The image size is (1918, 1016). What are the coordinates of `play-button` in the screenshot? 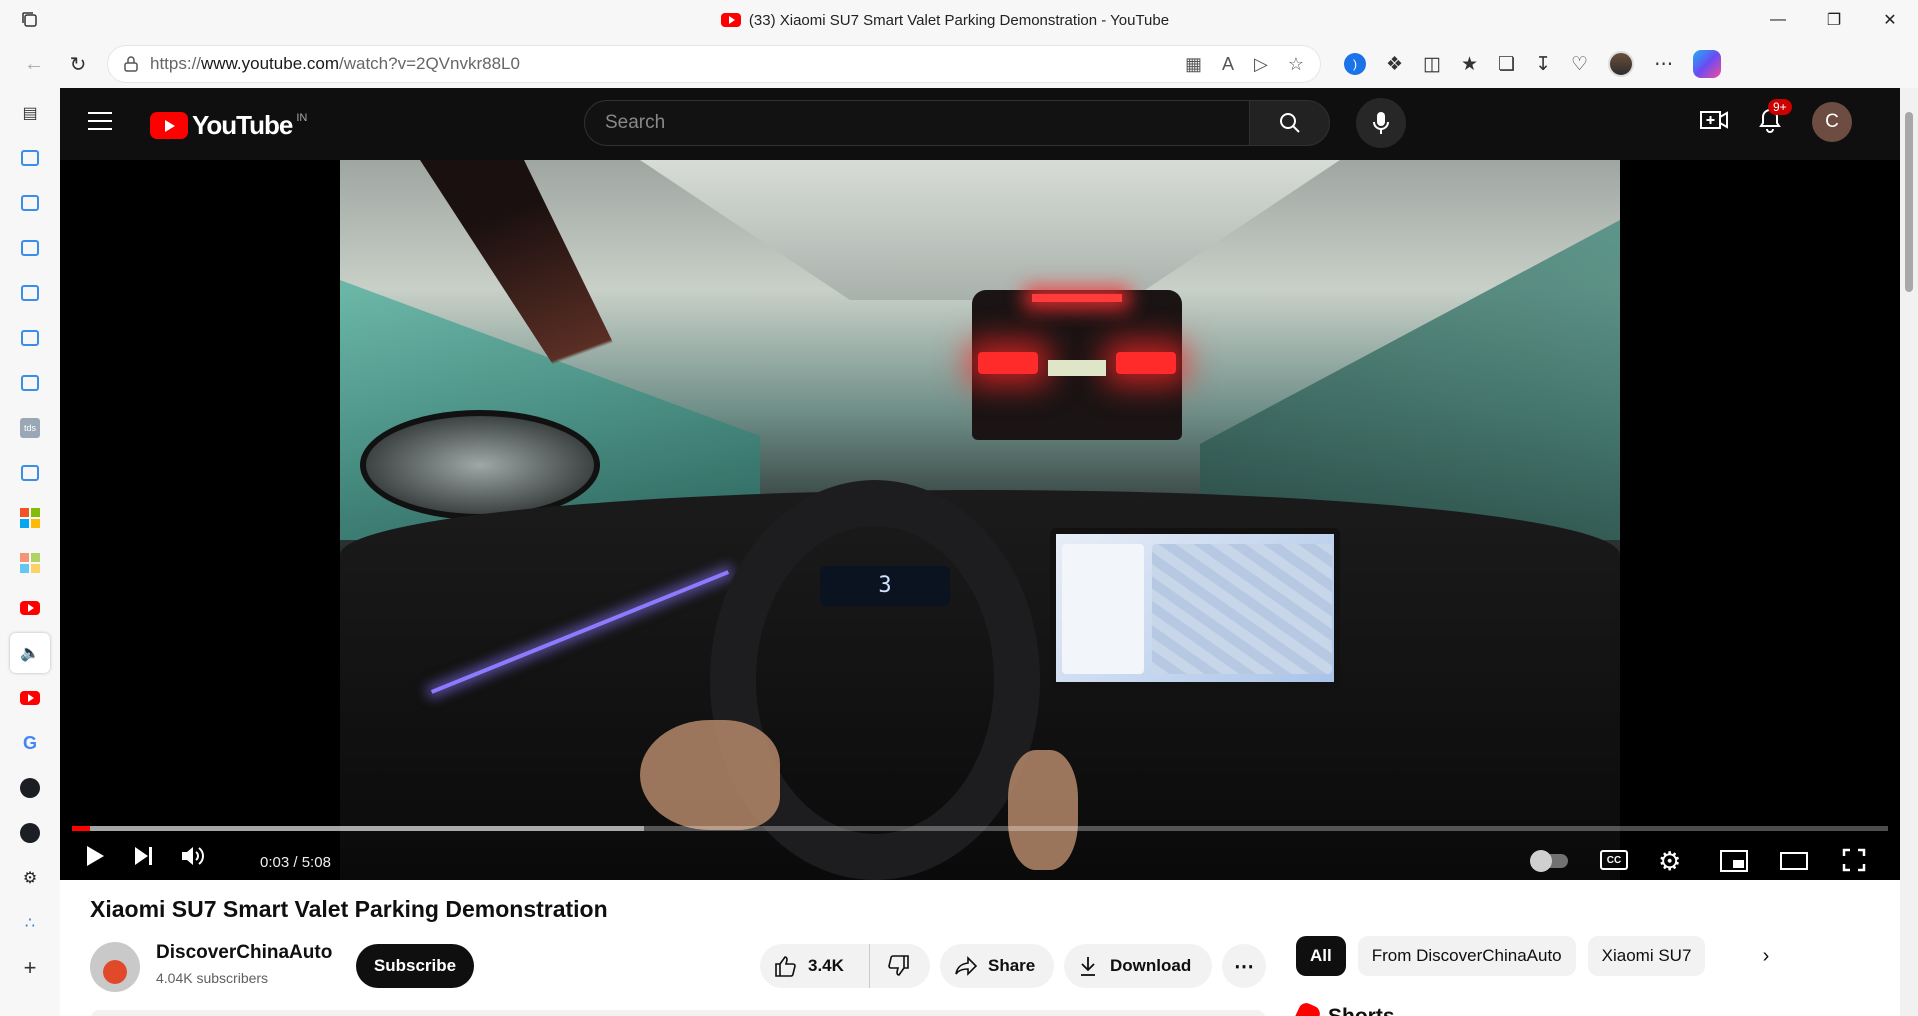 It's located at (95, 856).